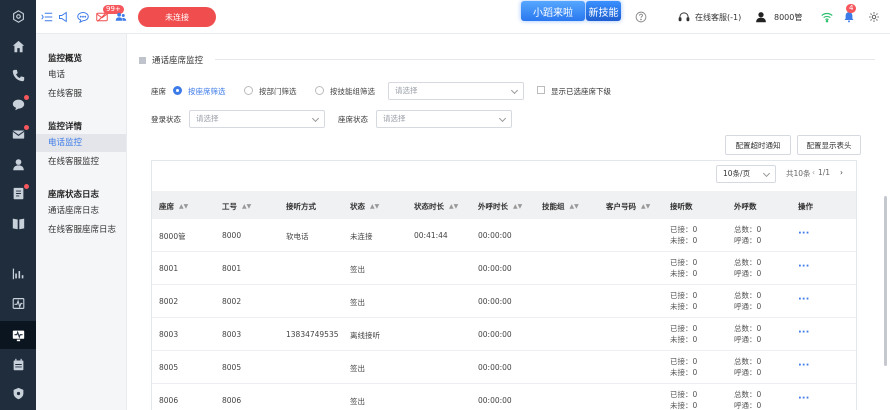  I want to click on nav-group-detail: 监控详情, so click(65, 127).